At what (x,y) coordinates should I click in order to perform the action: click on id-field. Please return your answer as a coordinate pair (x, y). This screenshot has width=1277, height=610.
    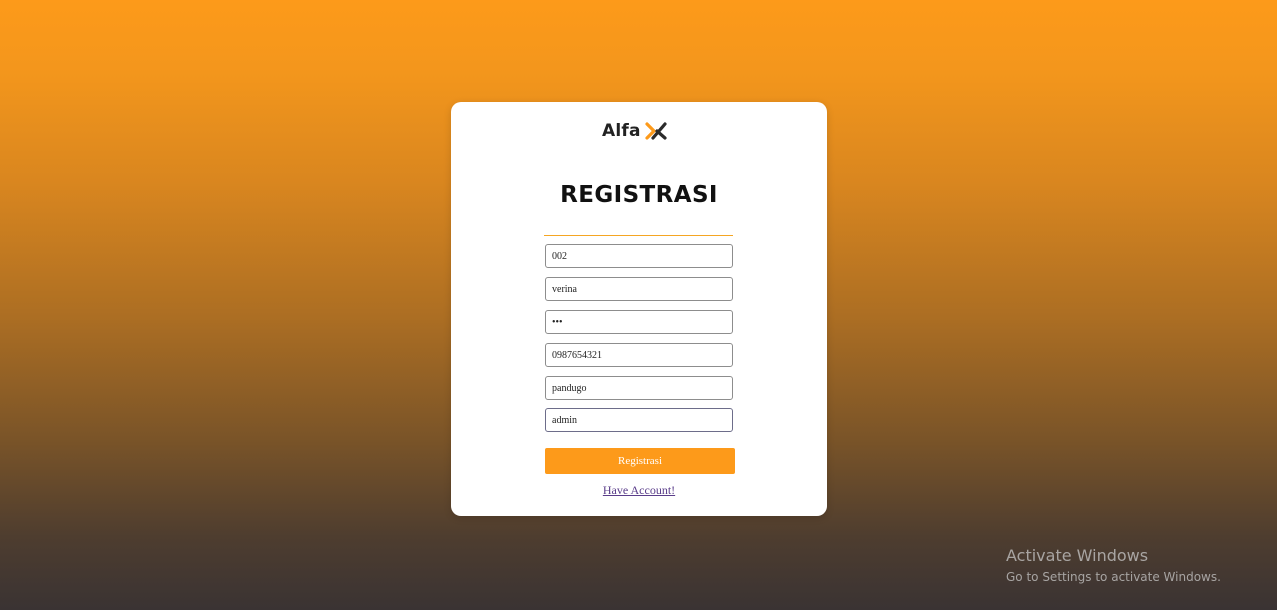
    Looking at the image, I should click on (639, 256).